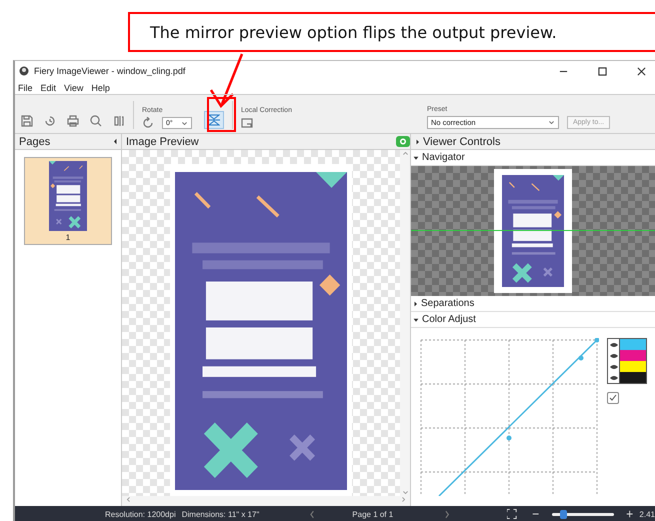  I want to click on scroll-down-icon, so click(405, 492).